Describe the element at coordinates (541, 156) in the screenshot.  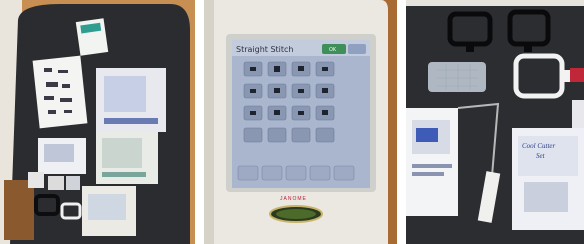
I see `box-title-line2: Set` at that location.